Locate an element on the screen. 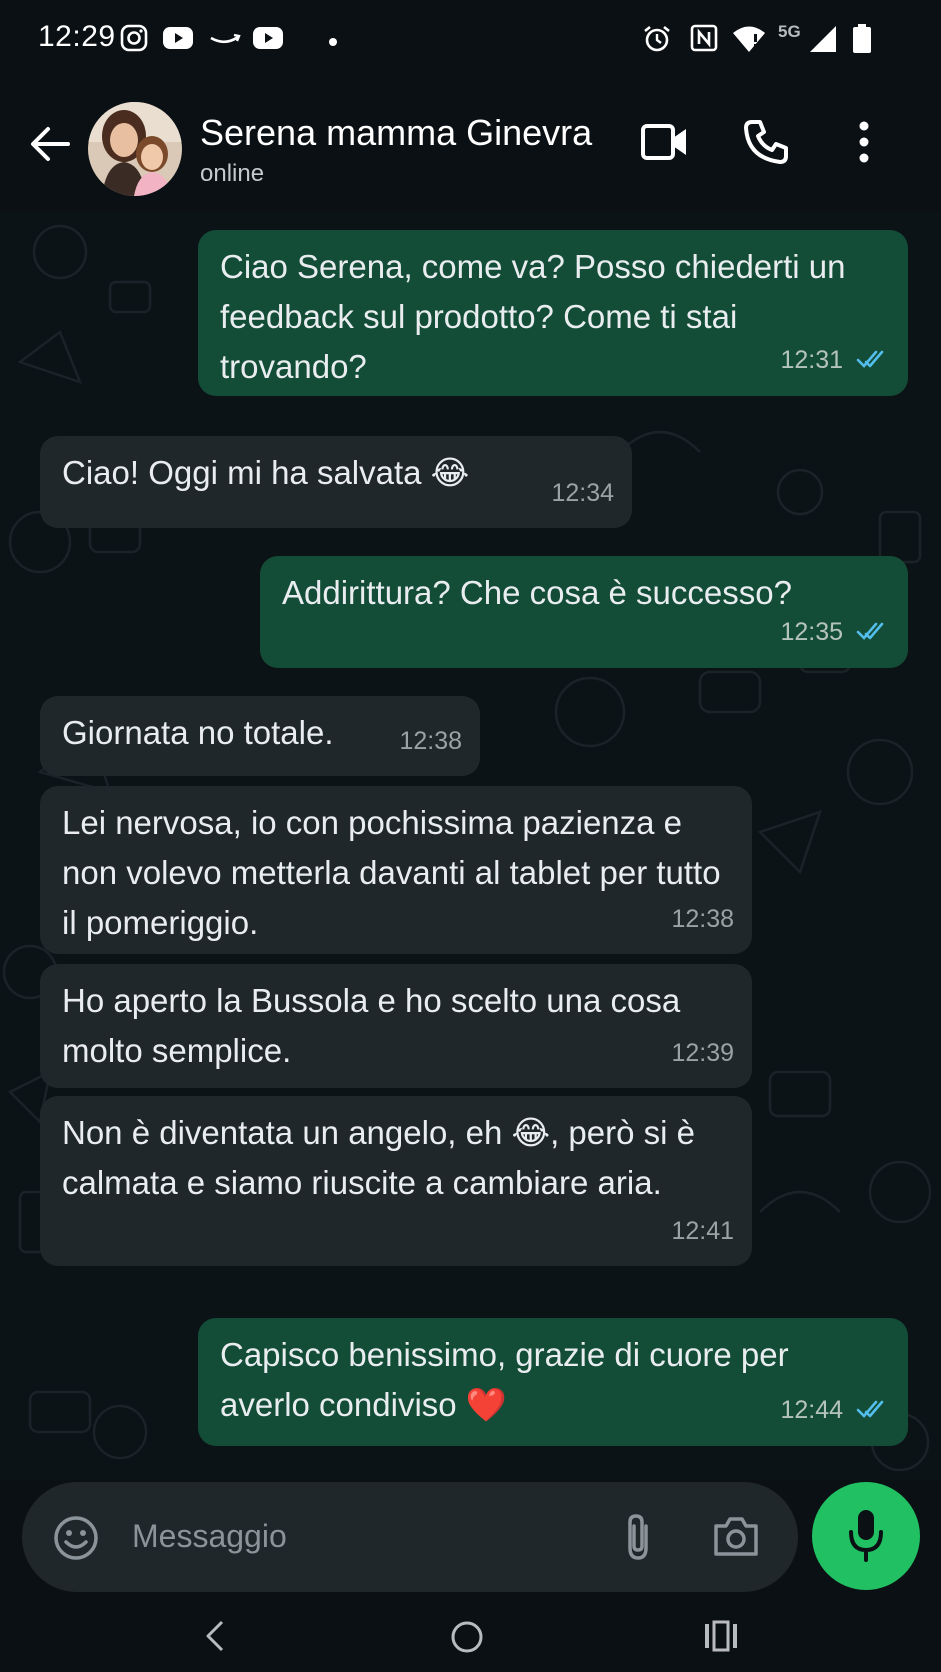  status-bar: 12:29 5G is located at coordinates (470, 42).